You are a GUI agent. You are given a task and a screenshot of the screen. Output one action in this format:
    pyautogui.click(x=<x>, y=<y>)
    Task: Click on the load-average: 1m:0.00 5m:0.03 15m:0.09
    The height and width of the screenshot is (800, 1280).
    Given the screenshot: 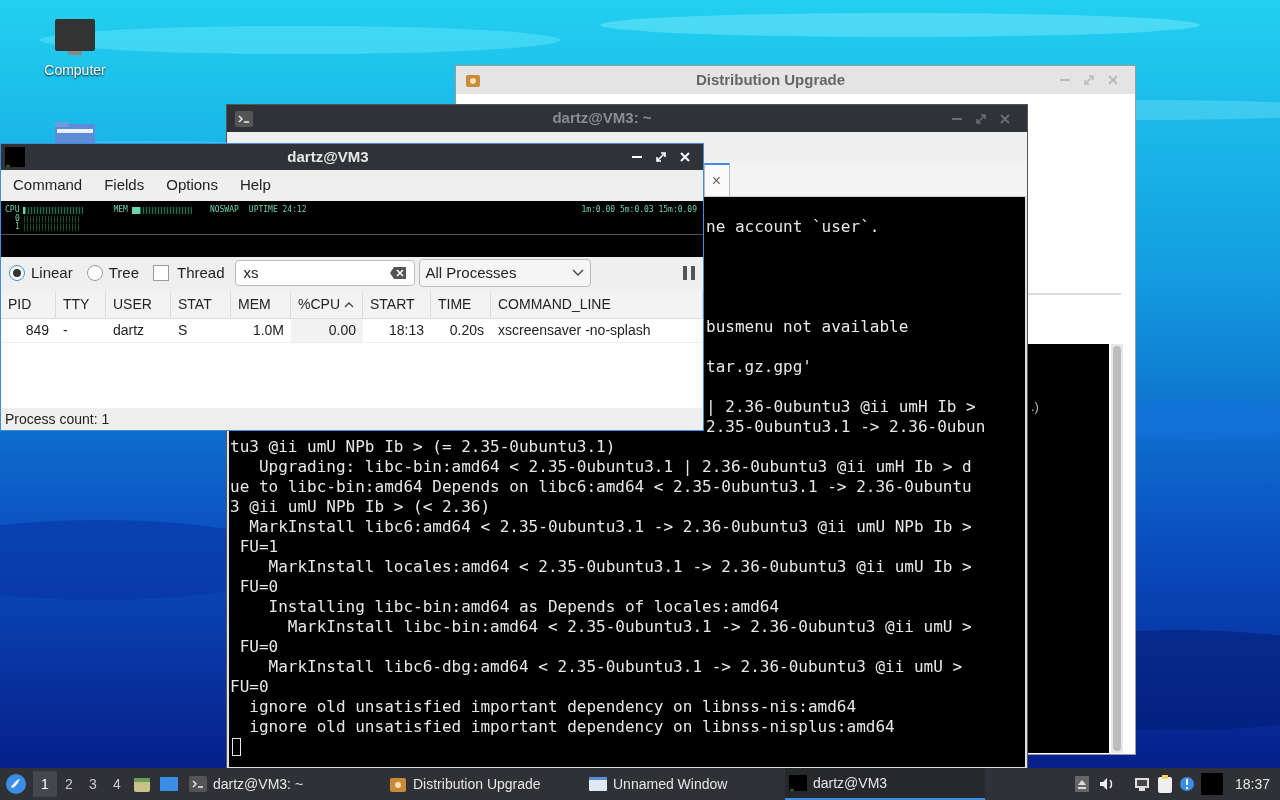 What is the action you would take?
    pyautogui.click(x=639, y=210)
    